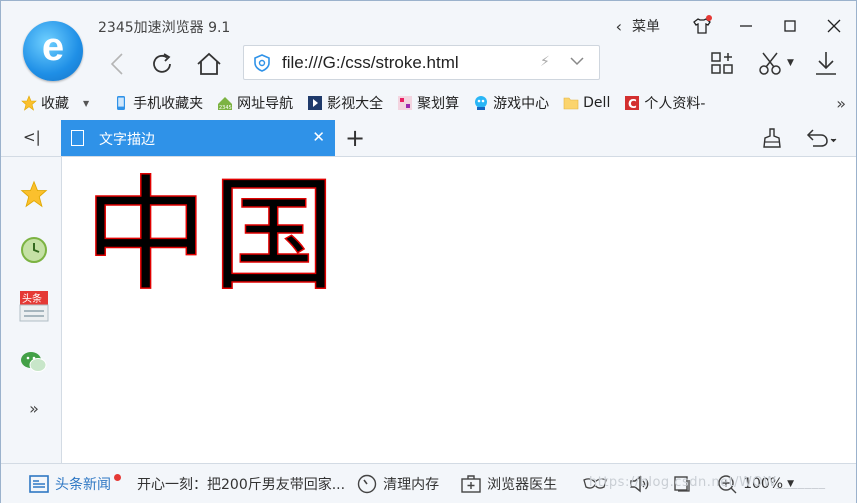  I want to click on bookmark-juhuasuan: 聚划算, so click(428, 103).